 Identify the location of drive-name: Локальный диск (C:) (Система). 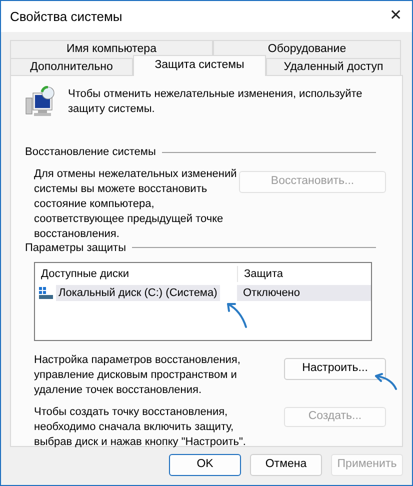
(138, 293).